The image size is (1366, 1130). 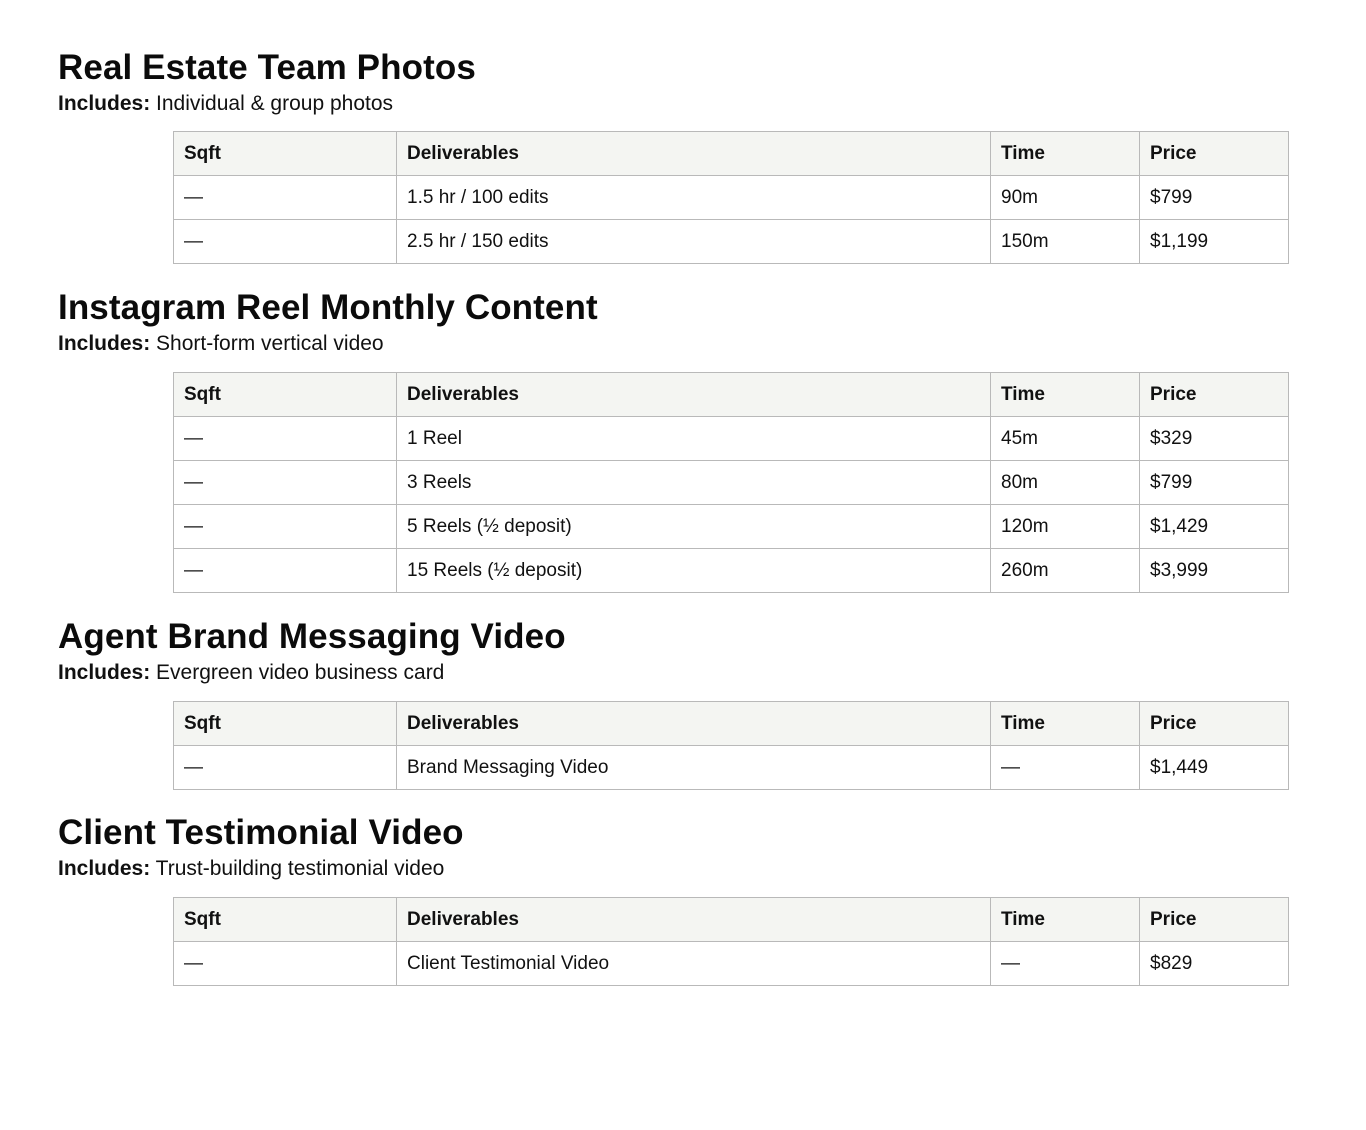 What do you see at coordinates (1065, 197) in the screenshot?
I see `cell-time: 90m` at bounding box center [1065, 197].